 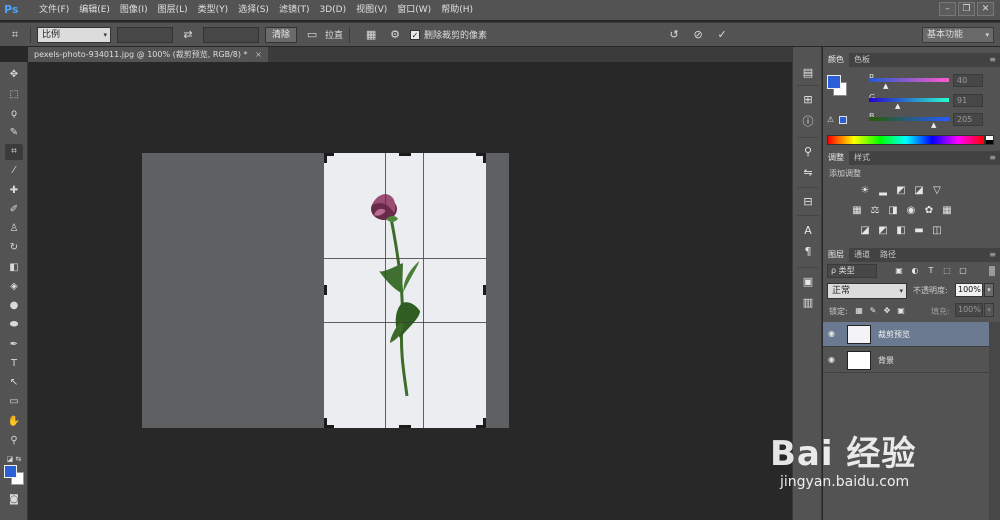 What do you see at coordinates (911, 211) in the screenshot?
I see `photo-filter-icon: ◉` at bounding box center [911, 211].